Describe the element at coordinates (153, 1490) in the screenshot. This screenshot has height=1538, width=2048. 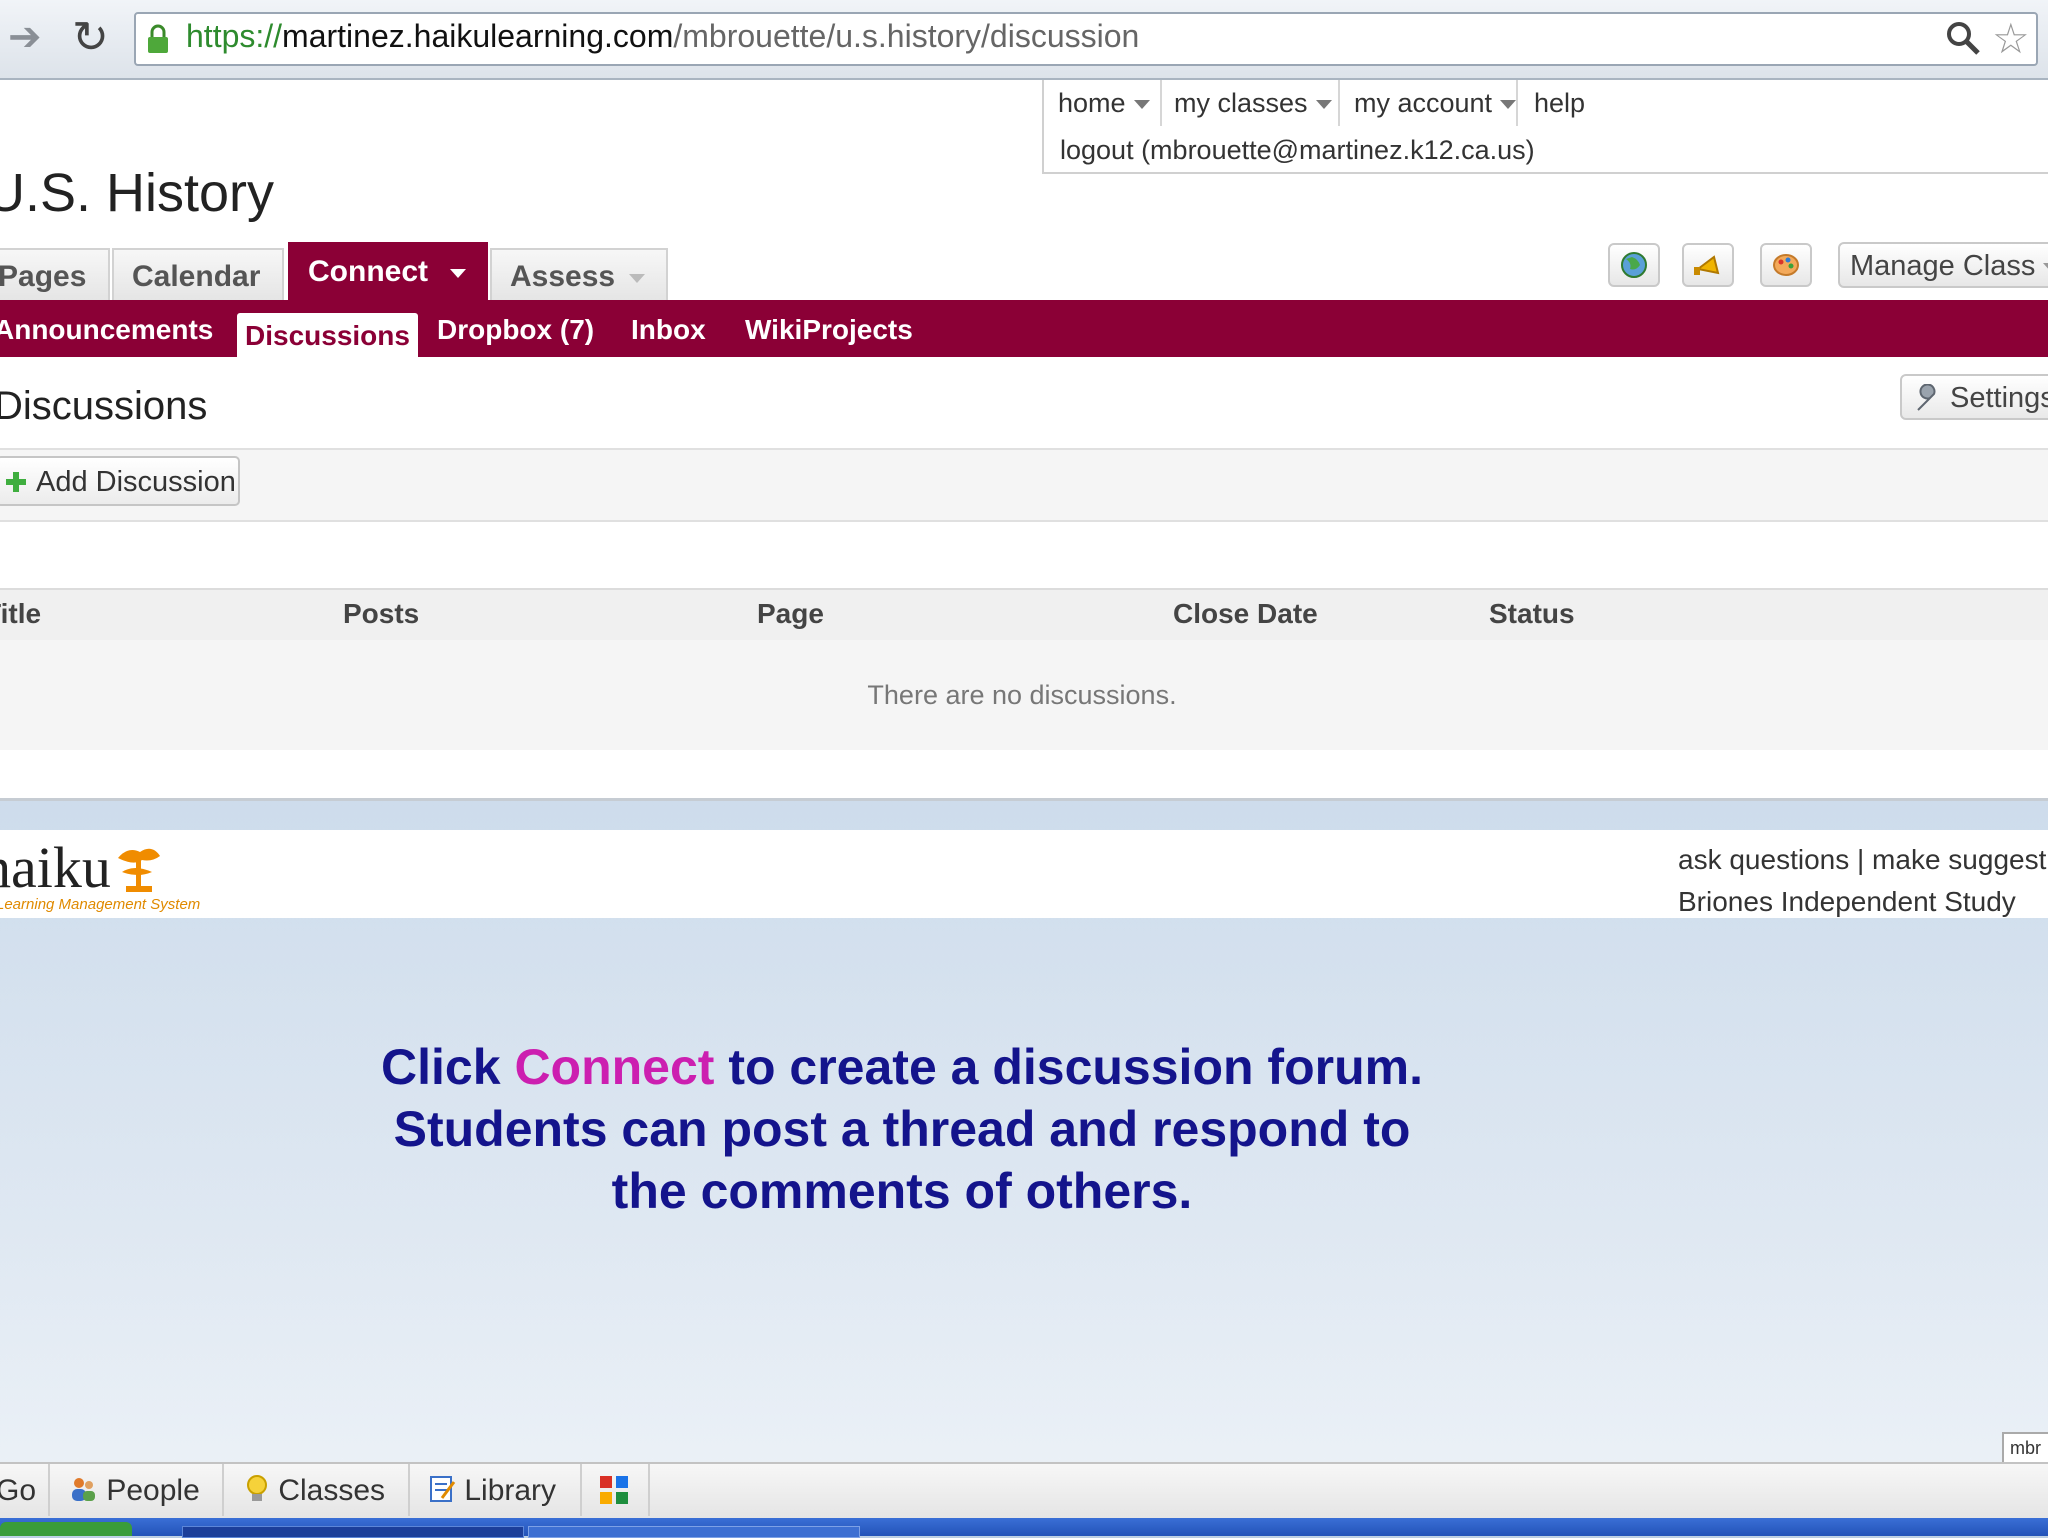
I see `launcher-people-label: People` at that location.